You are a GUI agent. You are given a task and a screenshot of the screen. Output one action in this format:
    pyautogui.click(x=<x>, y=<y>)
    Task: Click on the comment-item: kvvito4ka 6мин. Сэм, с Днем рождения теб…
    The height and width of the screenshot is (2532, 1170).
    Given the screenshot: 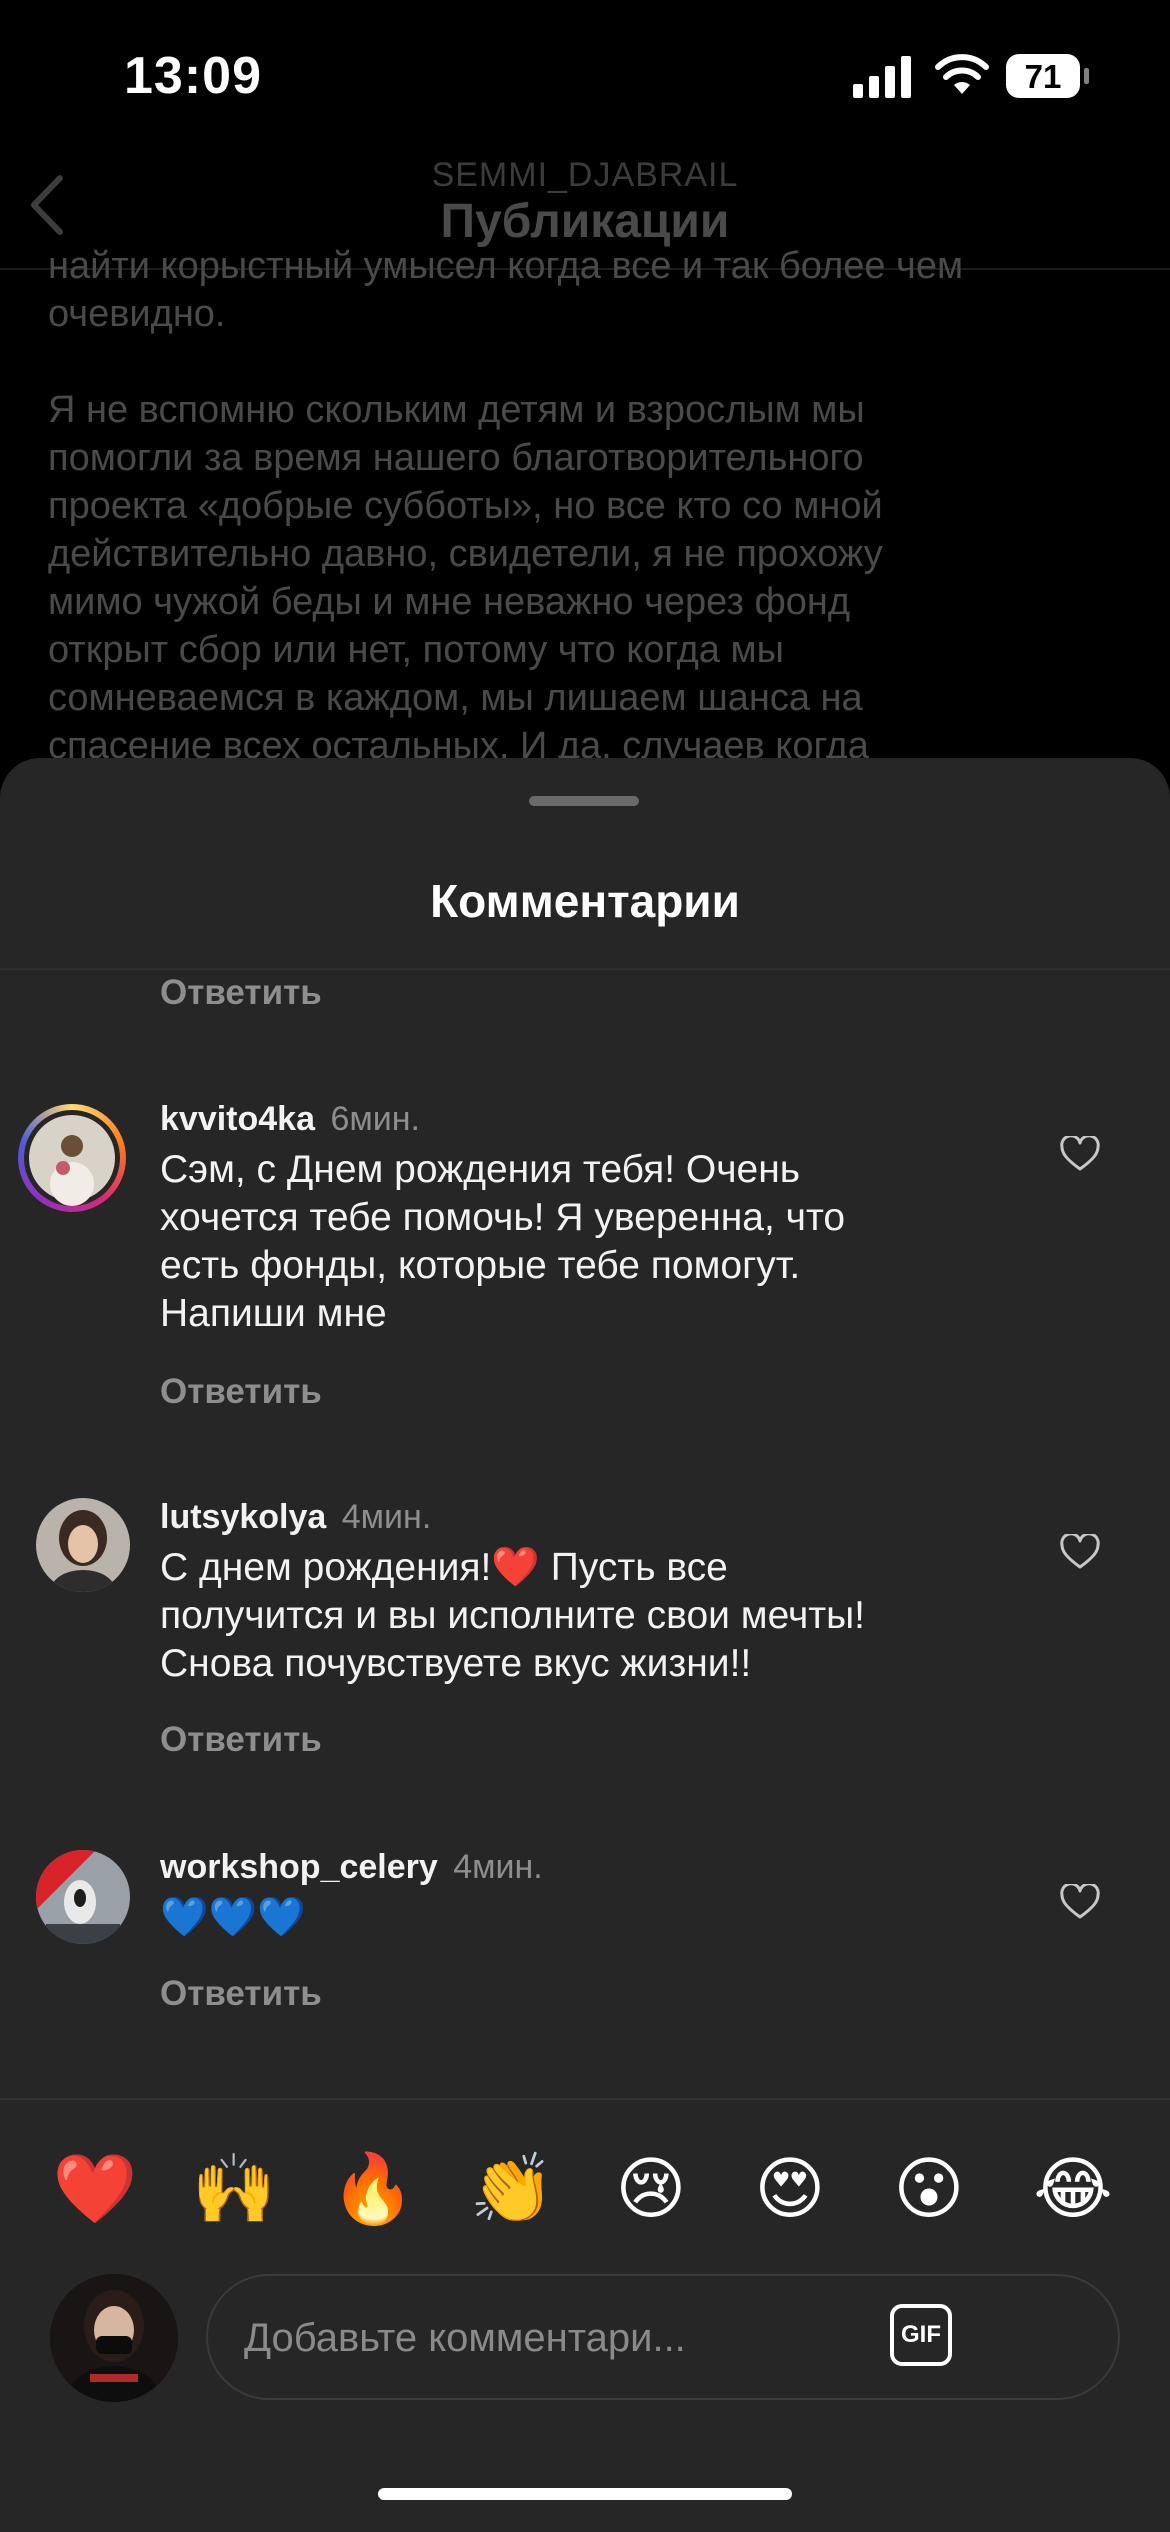 What is the action you would take?
    pyautogui.click(x=585, y=1255)
    